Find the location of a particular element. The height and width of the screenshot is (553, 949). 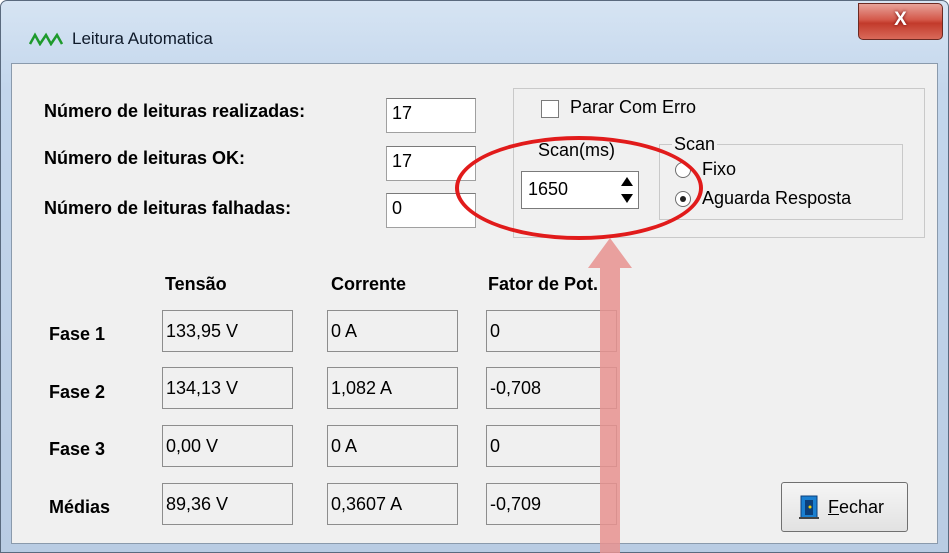

row-label-fase-2: Fase 2 is located at coordinates (77, 392).